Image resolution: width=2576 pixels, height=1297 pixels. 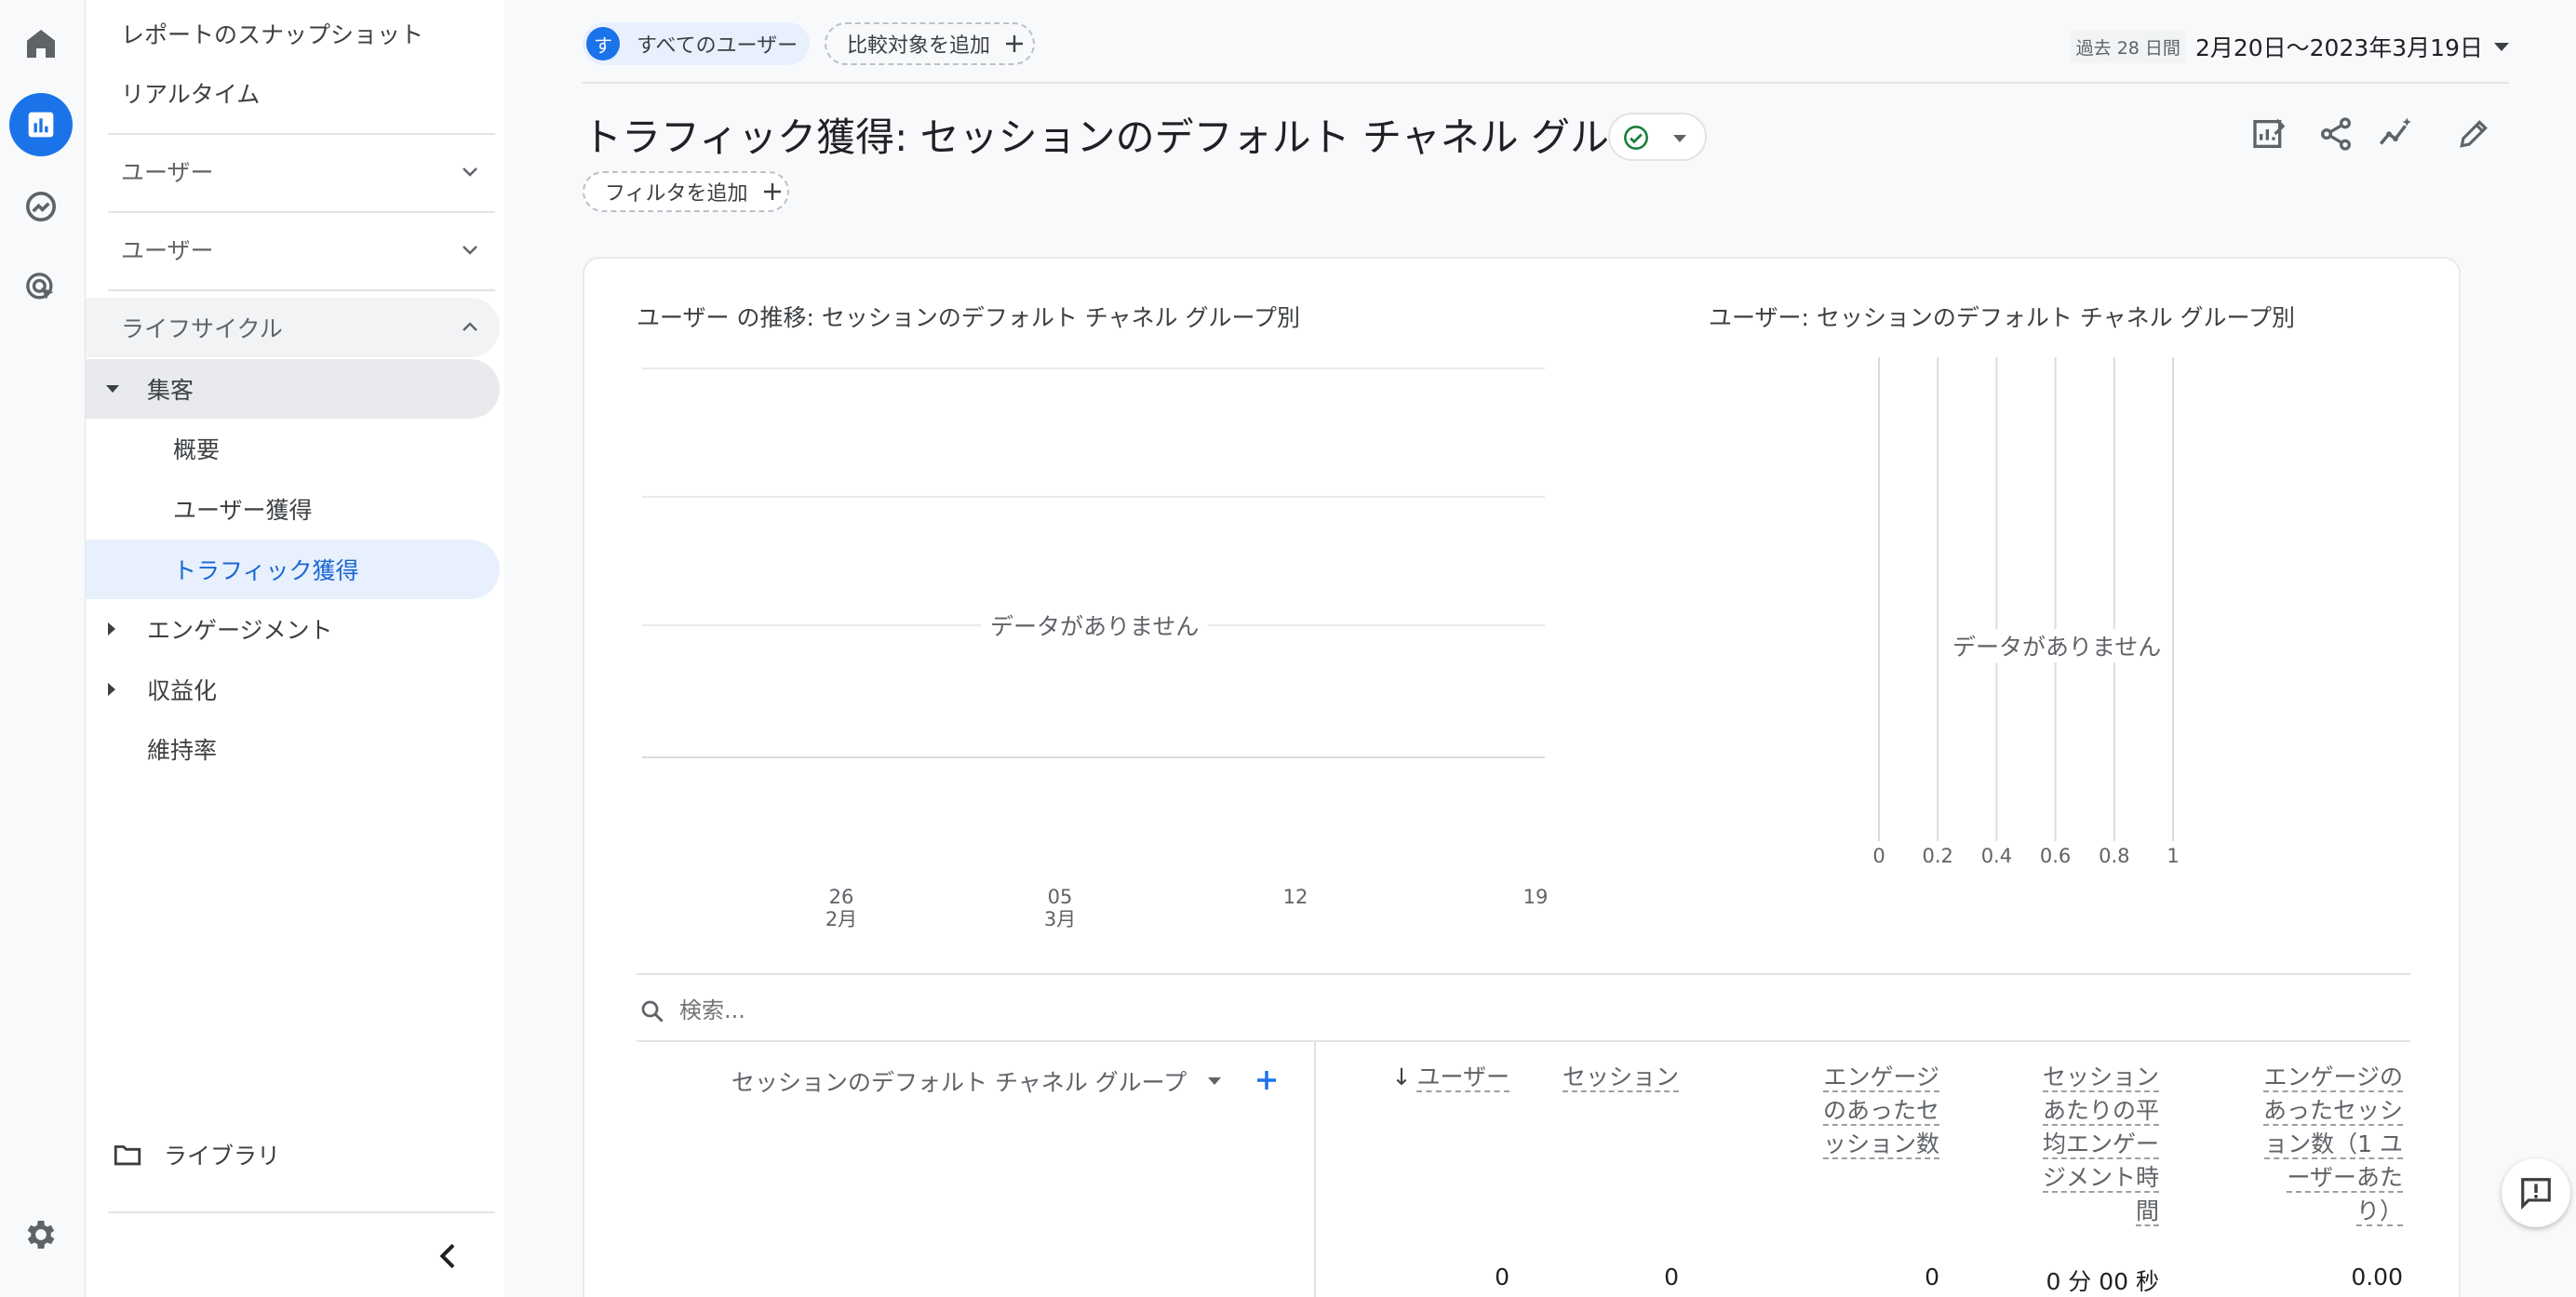 I want to click on column-header-users: ↓ ユーザー, so click(x=1446, y=1077).